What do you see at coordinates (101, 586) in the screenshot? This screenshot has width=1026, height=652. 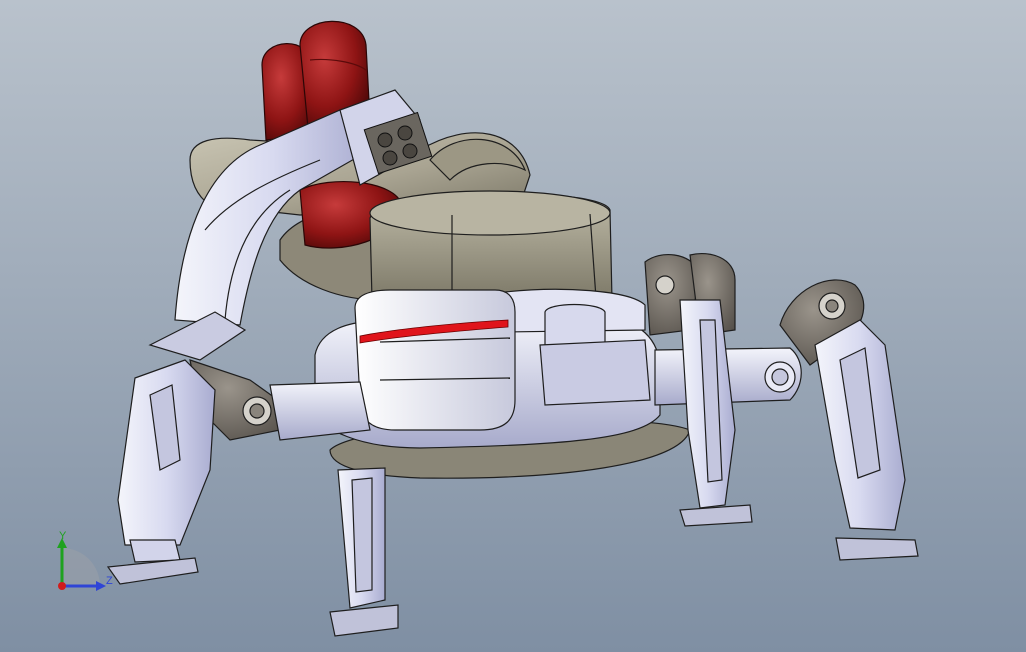 I see `z-arrow-head` at bounding box center [101, 586].